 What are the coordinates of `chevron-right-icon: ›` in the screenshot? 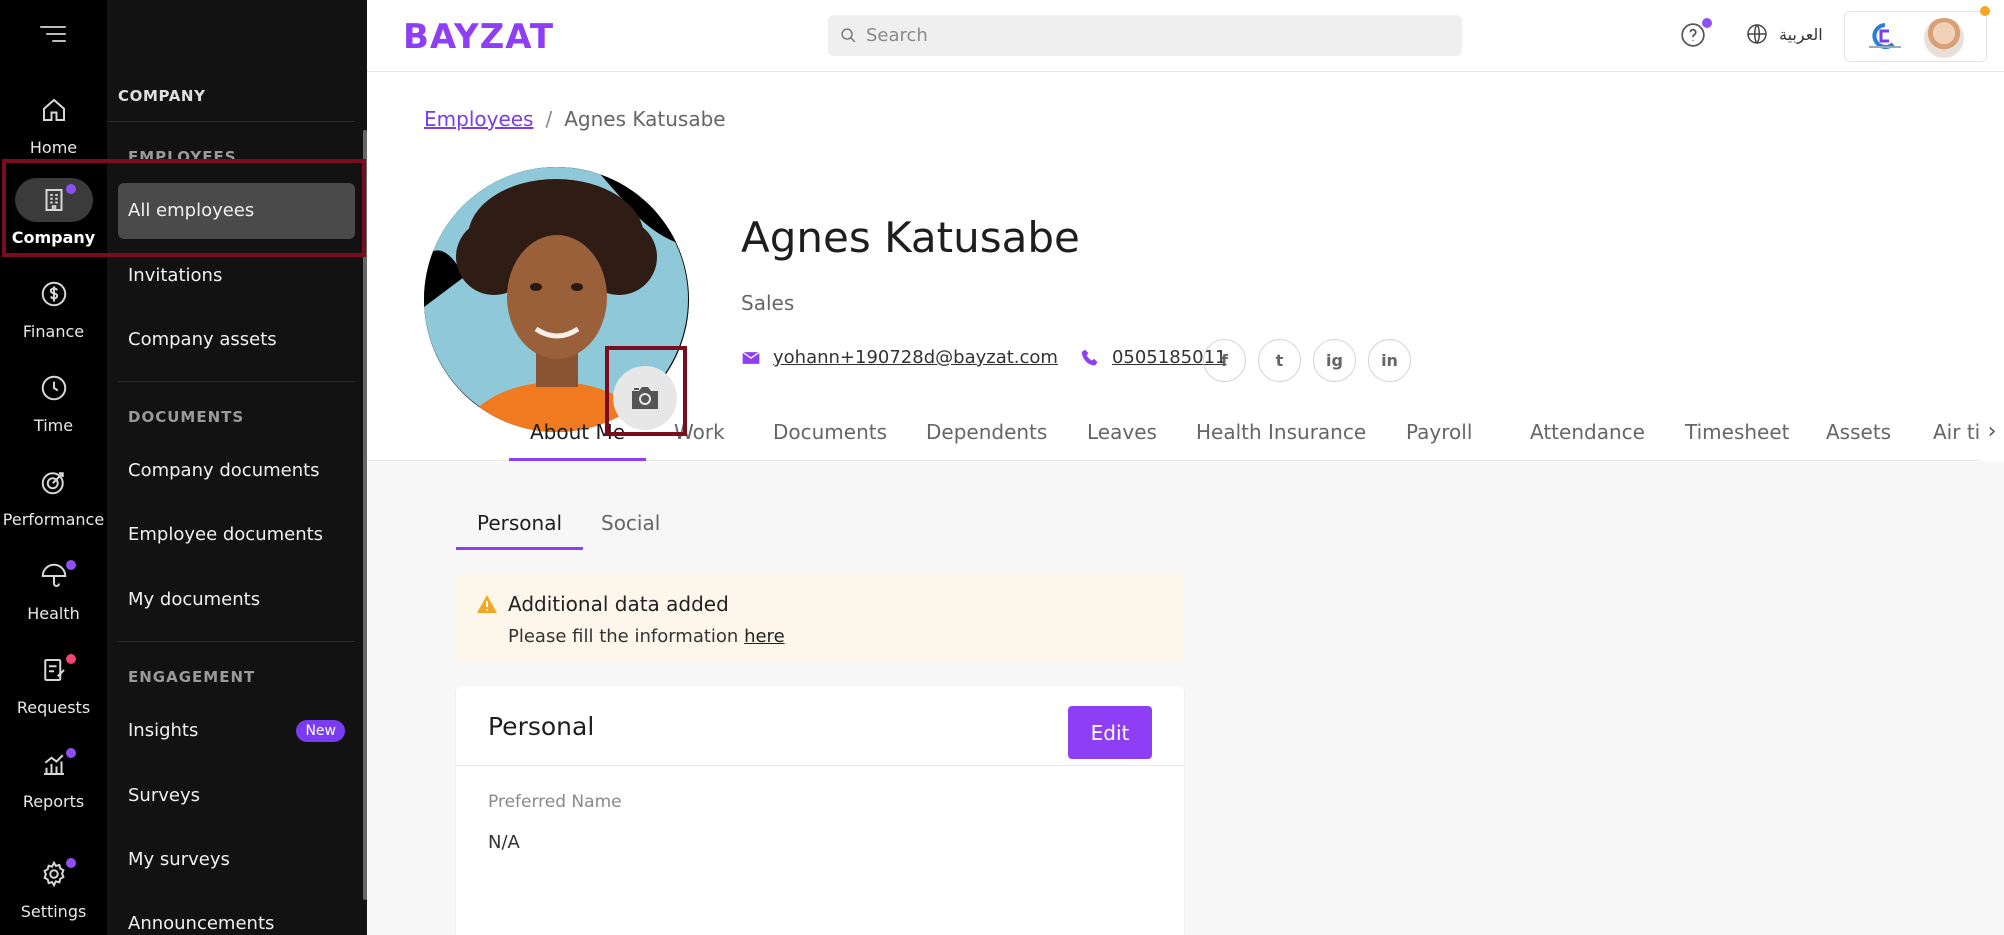 It's located at (1992, 432).